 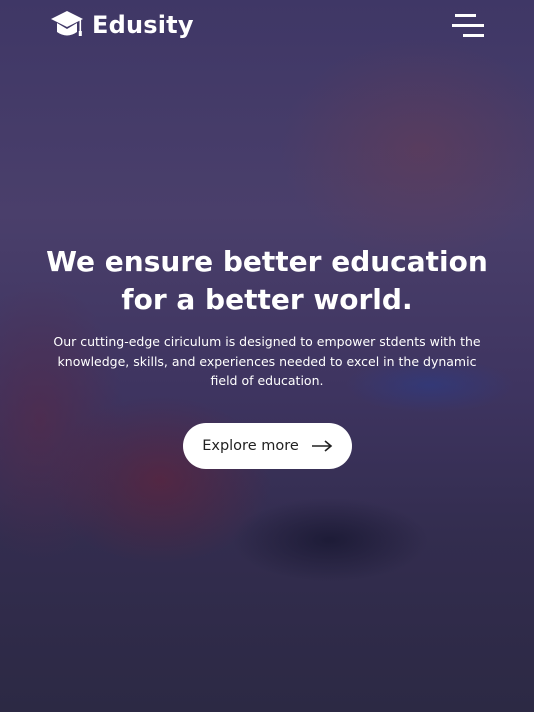 I want to click on arrow-right-icon, so click(x=322, y=446).